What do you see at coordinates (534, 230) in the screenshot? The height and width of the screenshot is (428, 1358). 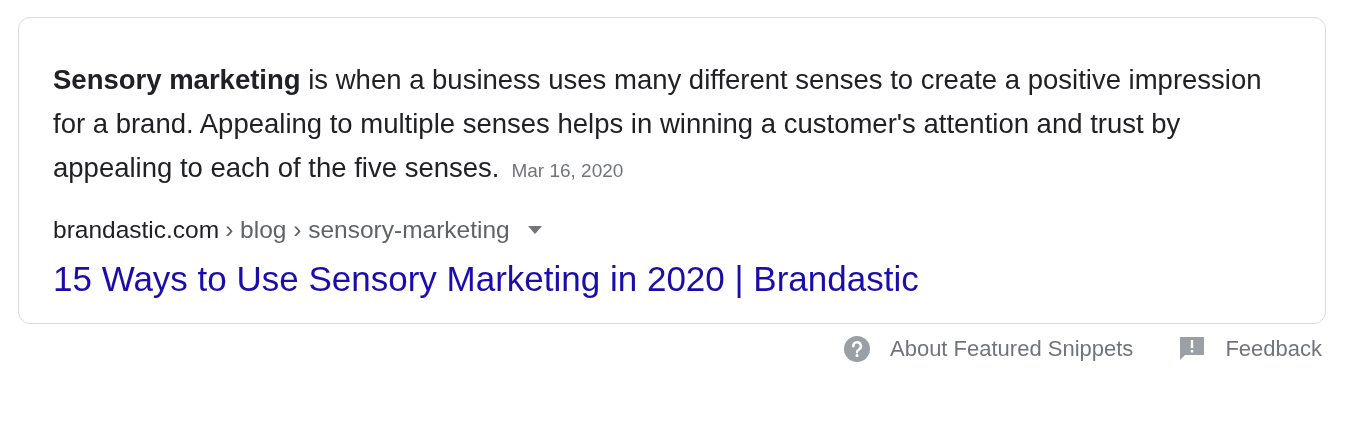 I see `caret-icon` at bounding box center [534, 230].